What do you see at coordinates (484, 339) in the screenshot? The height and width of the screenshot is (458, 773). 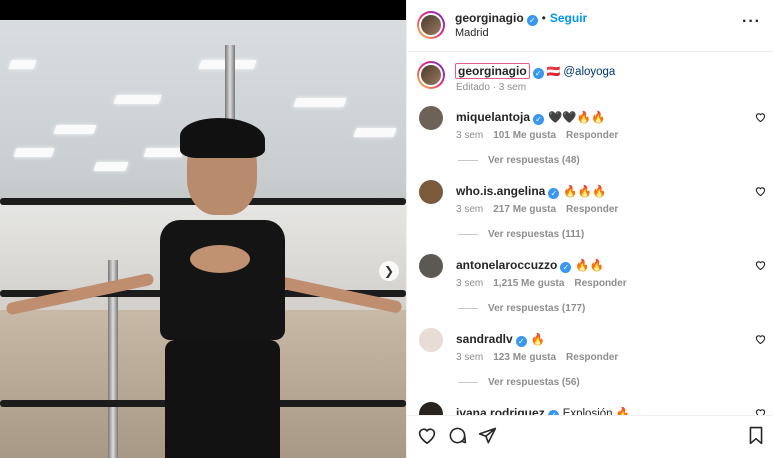 I see `comment-username: sandradlv` at bounding box center [484, 339].